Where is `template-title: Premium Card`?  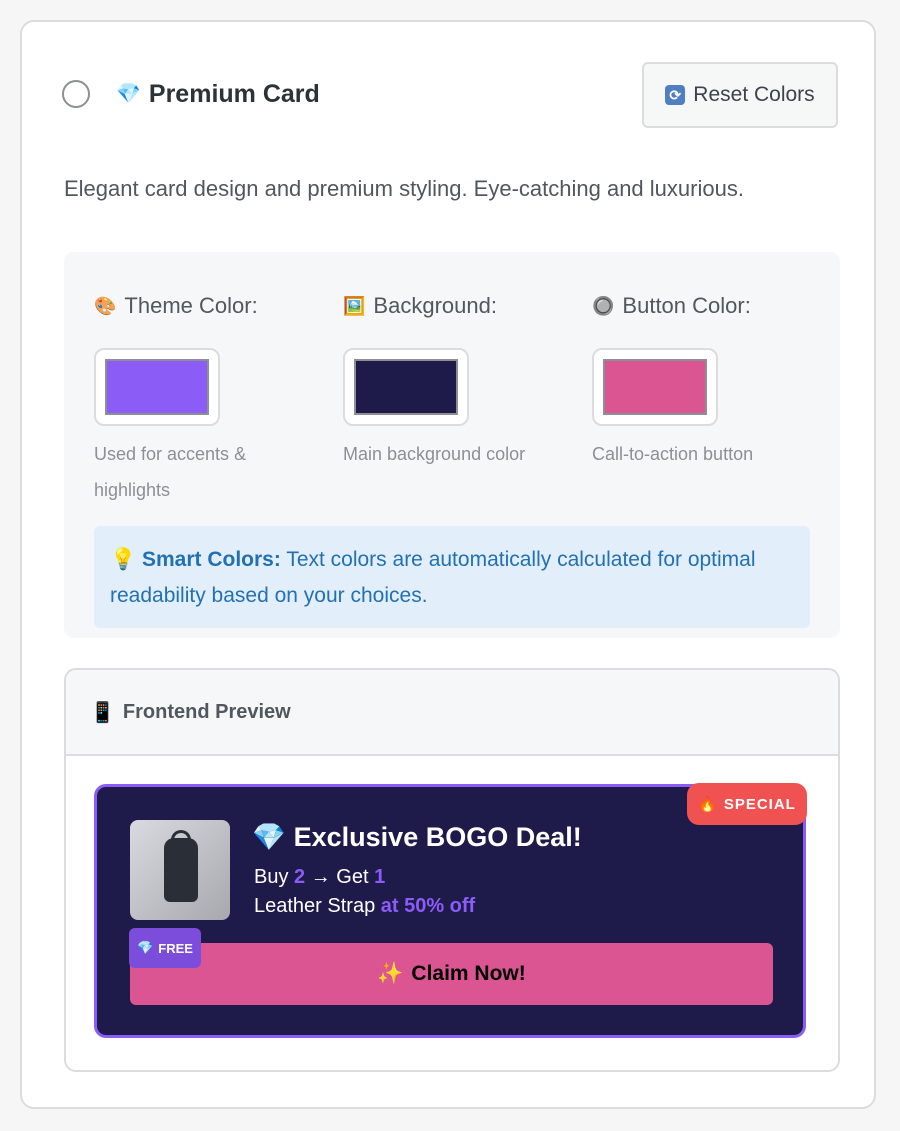 template-title: Premium Card is located at coordinates (234, 94).